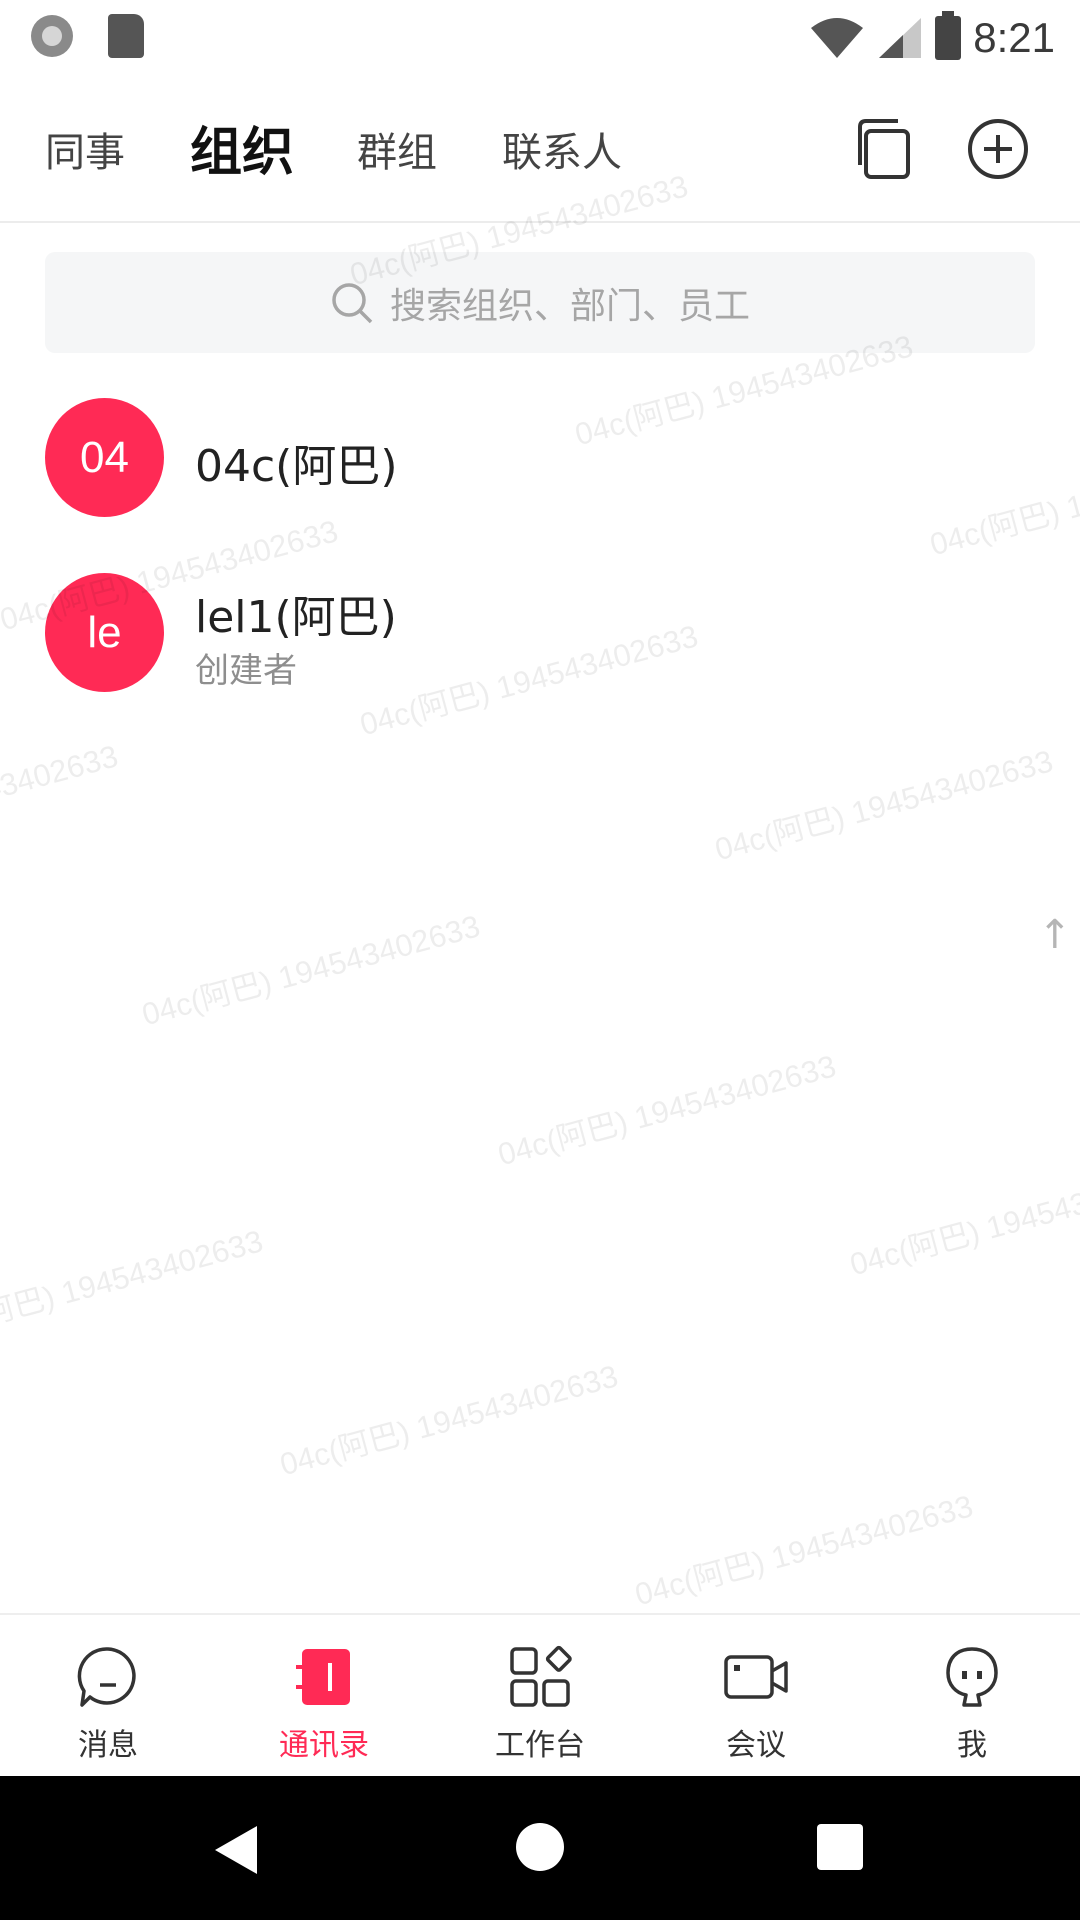 The width and height of the screenshot is (1080, 1920). Describe the element at coordinates (972, 1677) in the screenshot. I see `profile-face-icon` at that location.